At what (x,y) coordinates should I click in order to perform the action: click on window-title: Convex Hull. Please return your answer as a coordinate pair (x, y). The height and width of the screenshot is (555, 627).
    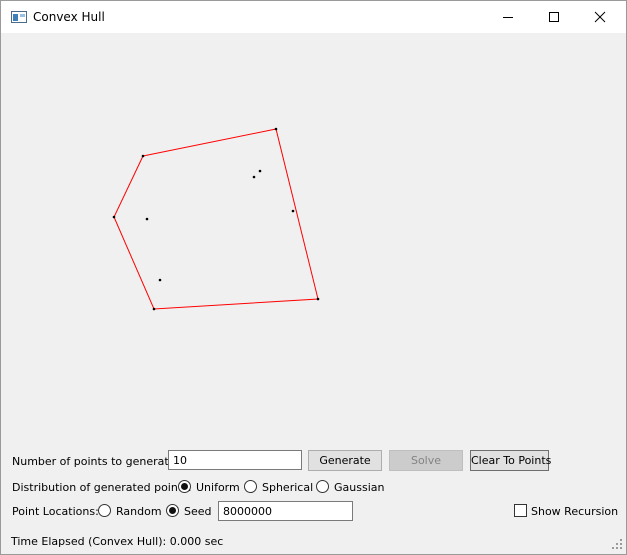
    Looking at the image, I should click on (69, 17).